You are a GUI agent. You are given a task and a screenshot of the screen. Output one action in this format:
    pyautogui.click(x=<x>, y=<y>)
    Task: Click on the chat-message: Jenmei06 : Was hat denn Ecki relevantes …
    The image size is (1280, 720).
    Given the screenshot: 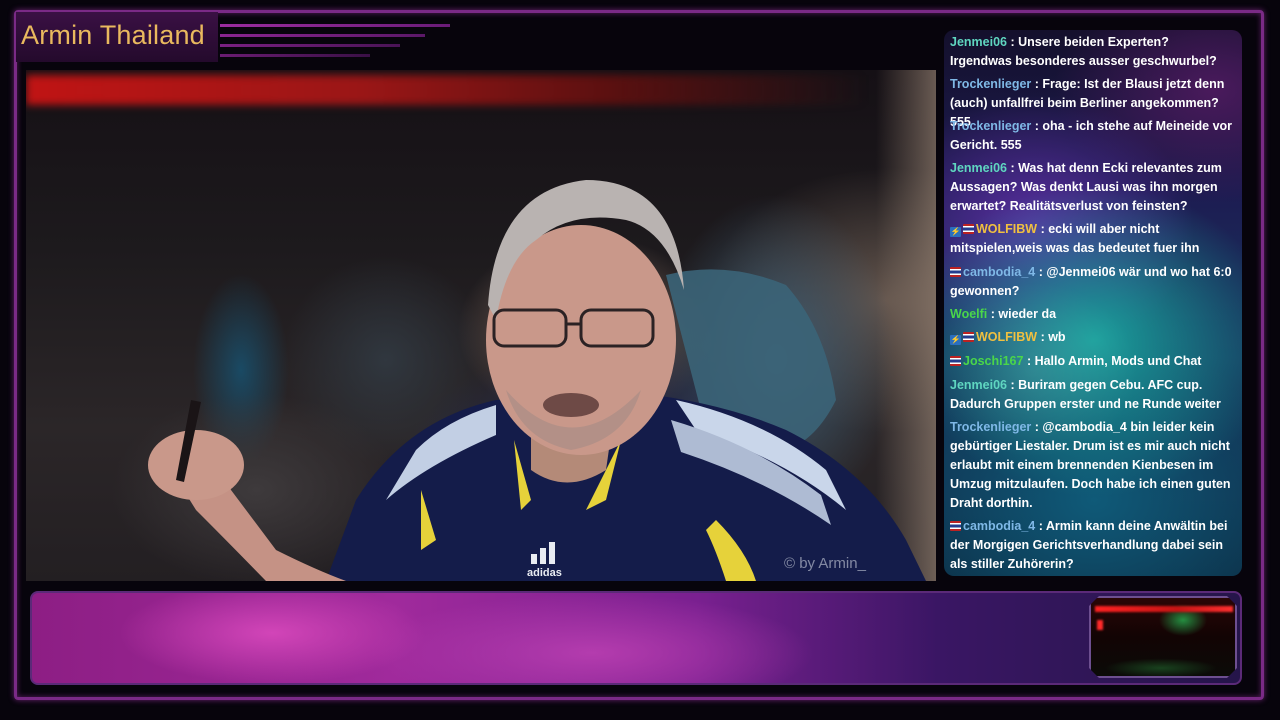 What is the action you would take?
    pyautogui.click(x=1092, y=187)
    